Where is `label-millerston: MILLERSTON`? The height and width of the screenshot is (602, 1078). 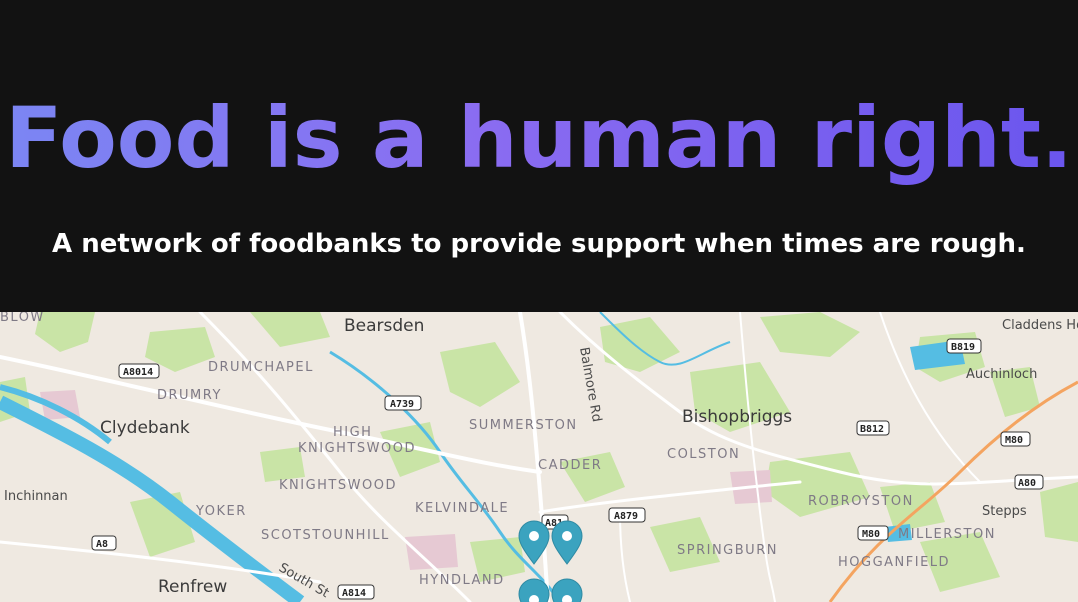
label-millerston: MILLERSTON is located at coordinates (947, 534).